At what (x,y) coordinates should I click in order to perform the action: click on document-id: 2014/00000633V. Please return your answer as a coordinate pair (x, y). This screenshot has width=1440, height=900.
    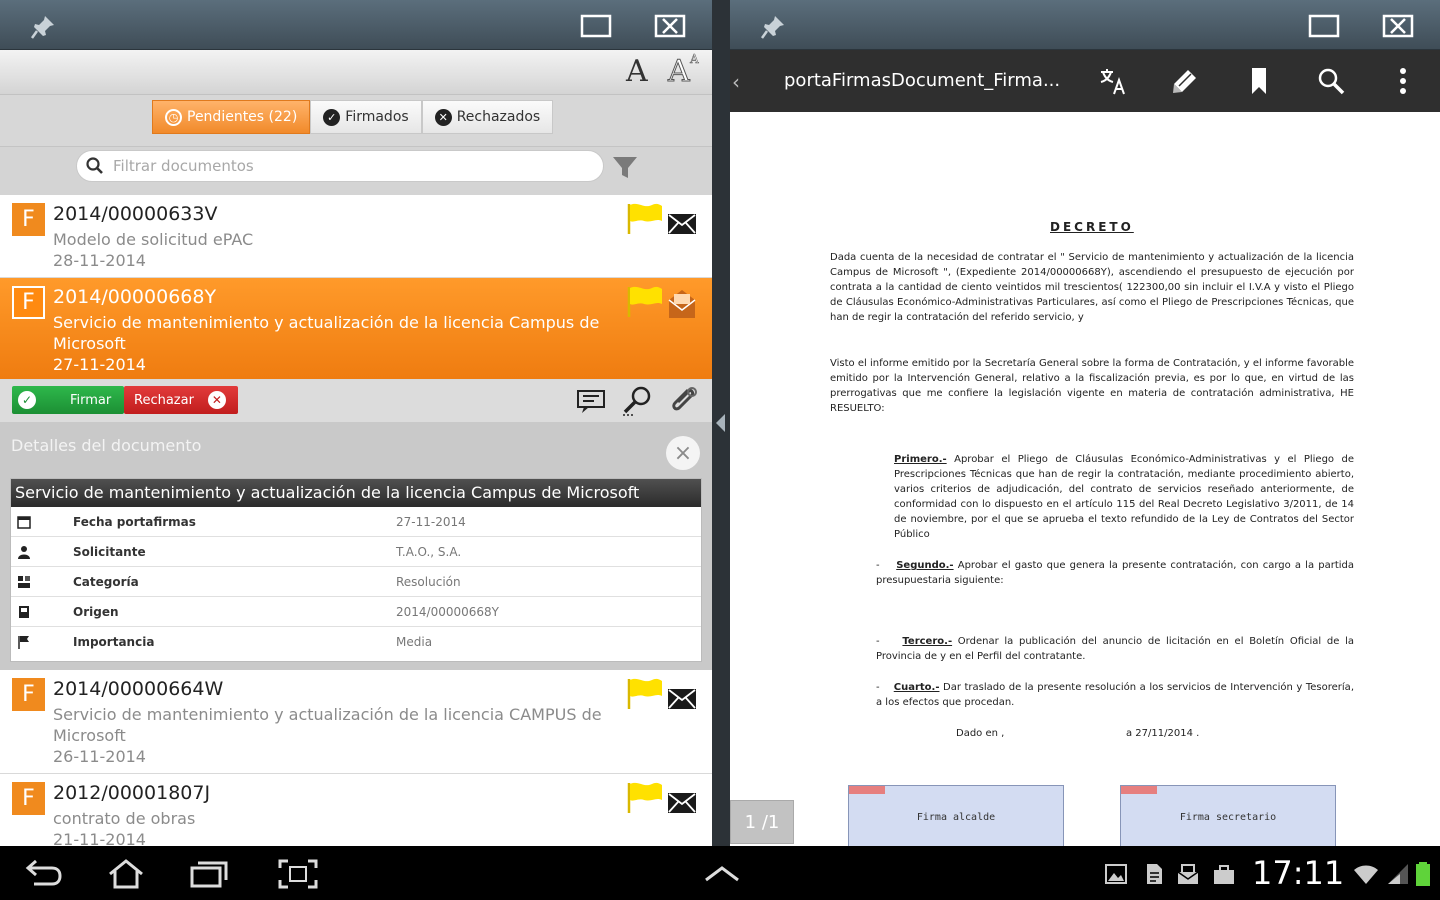
    Looking at the image, I should click on (135, 214).